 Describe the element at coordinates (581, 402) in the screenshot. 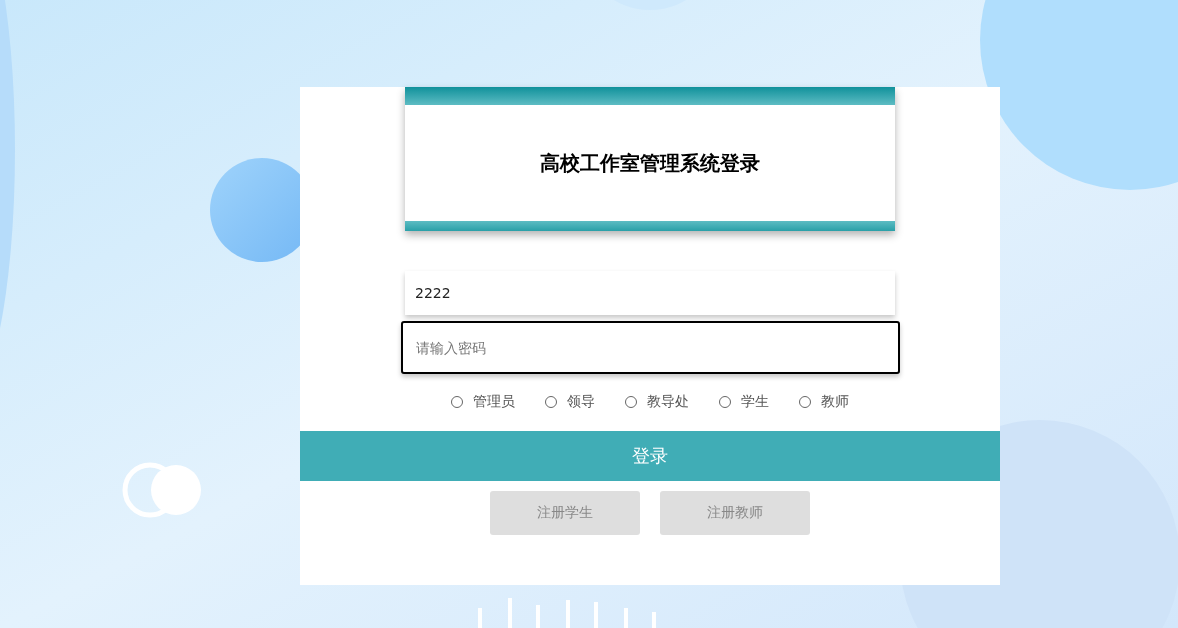

I see `role-label: 领导` at that location.